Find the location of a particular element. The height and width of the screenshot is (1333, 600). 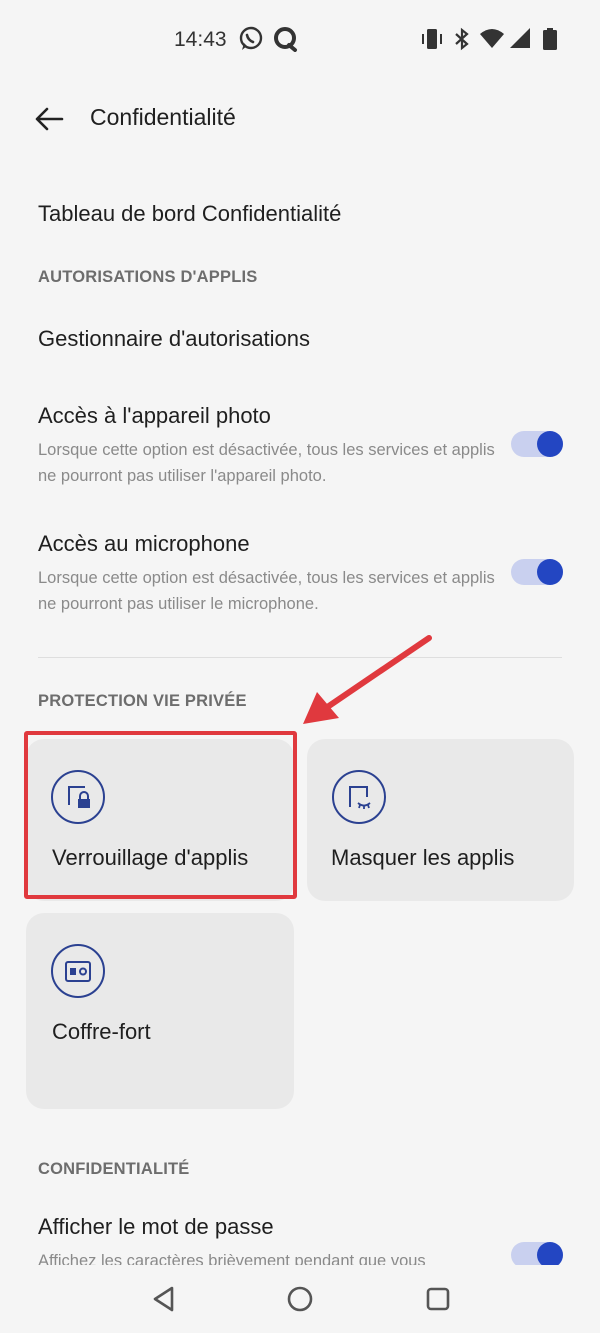

safe-card: Coffre-fort is located at coordinates (160, 1011).